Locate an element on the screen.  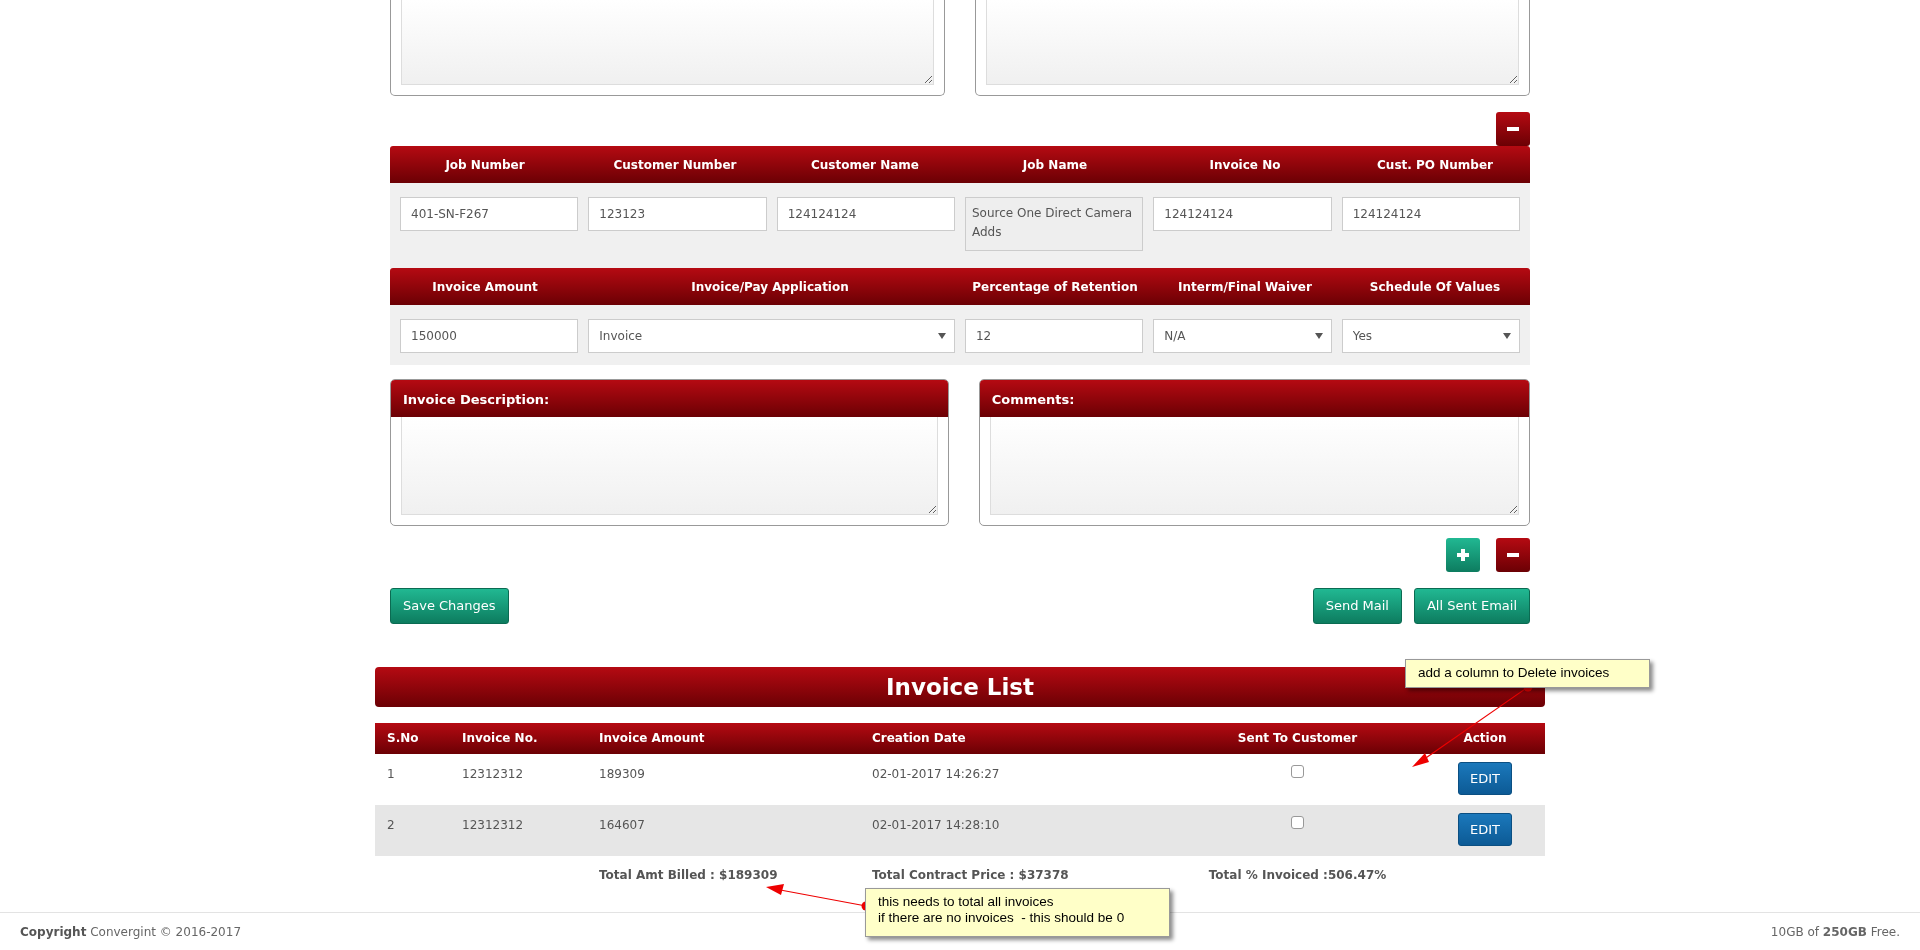
column-header: Creation Date is located at coordinates (1015, 738).